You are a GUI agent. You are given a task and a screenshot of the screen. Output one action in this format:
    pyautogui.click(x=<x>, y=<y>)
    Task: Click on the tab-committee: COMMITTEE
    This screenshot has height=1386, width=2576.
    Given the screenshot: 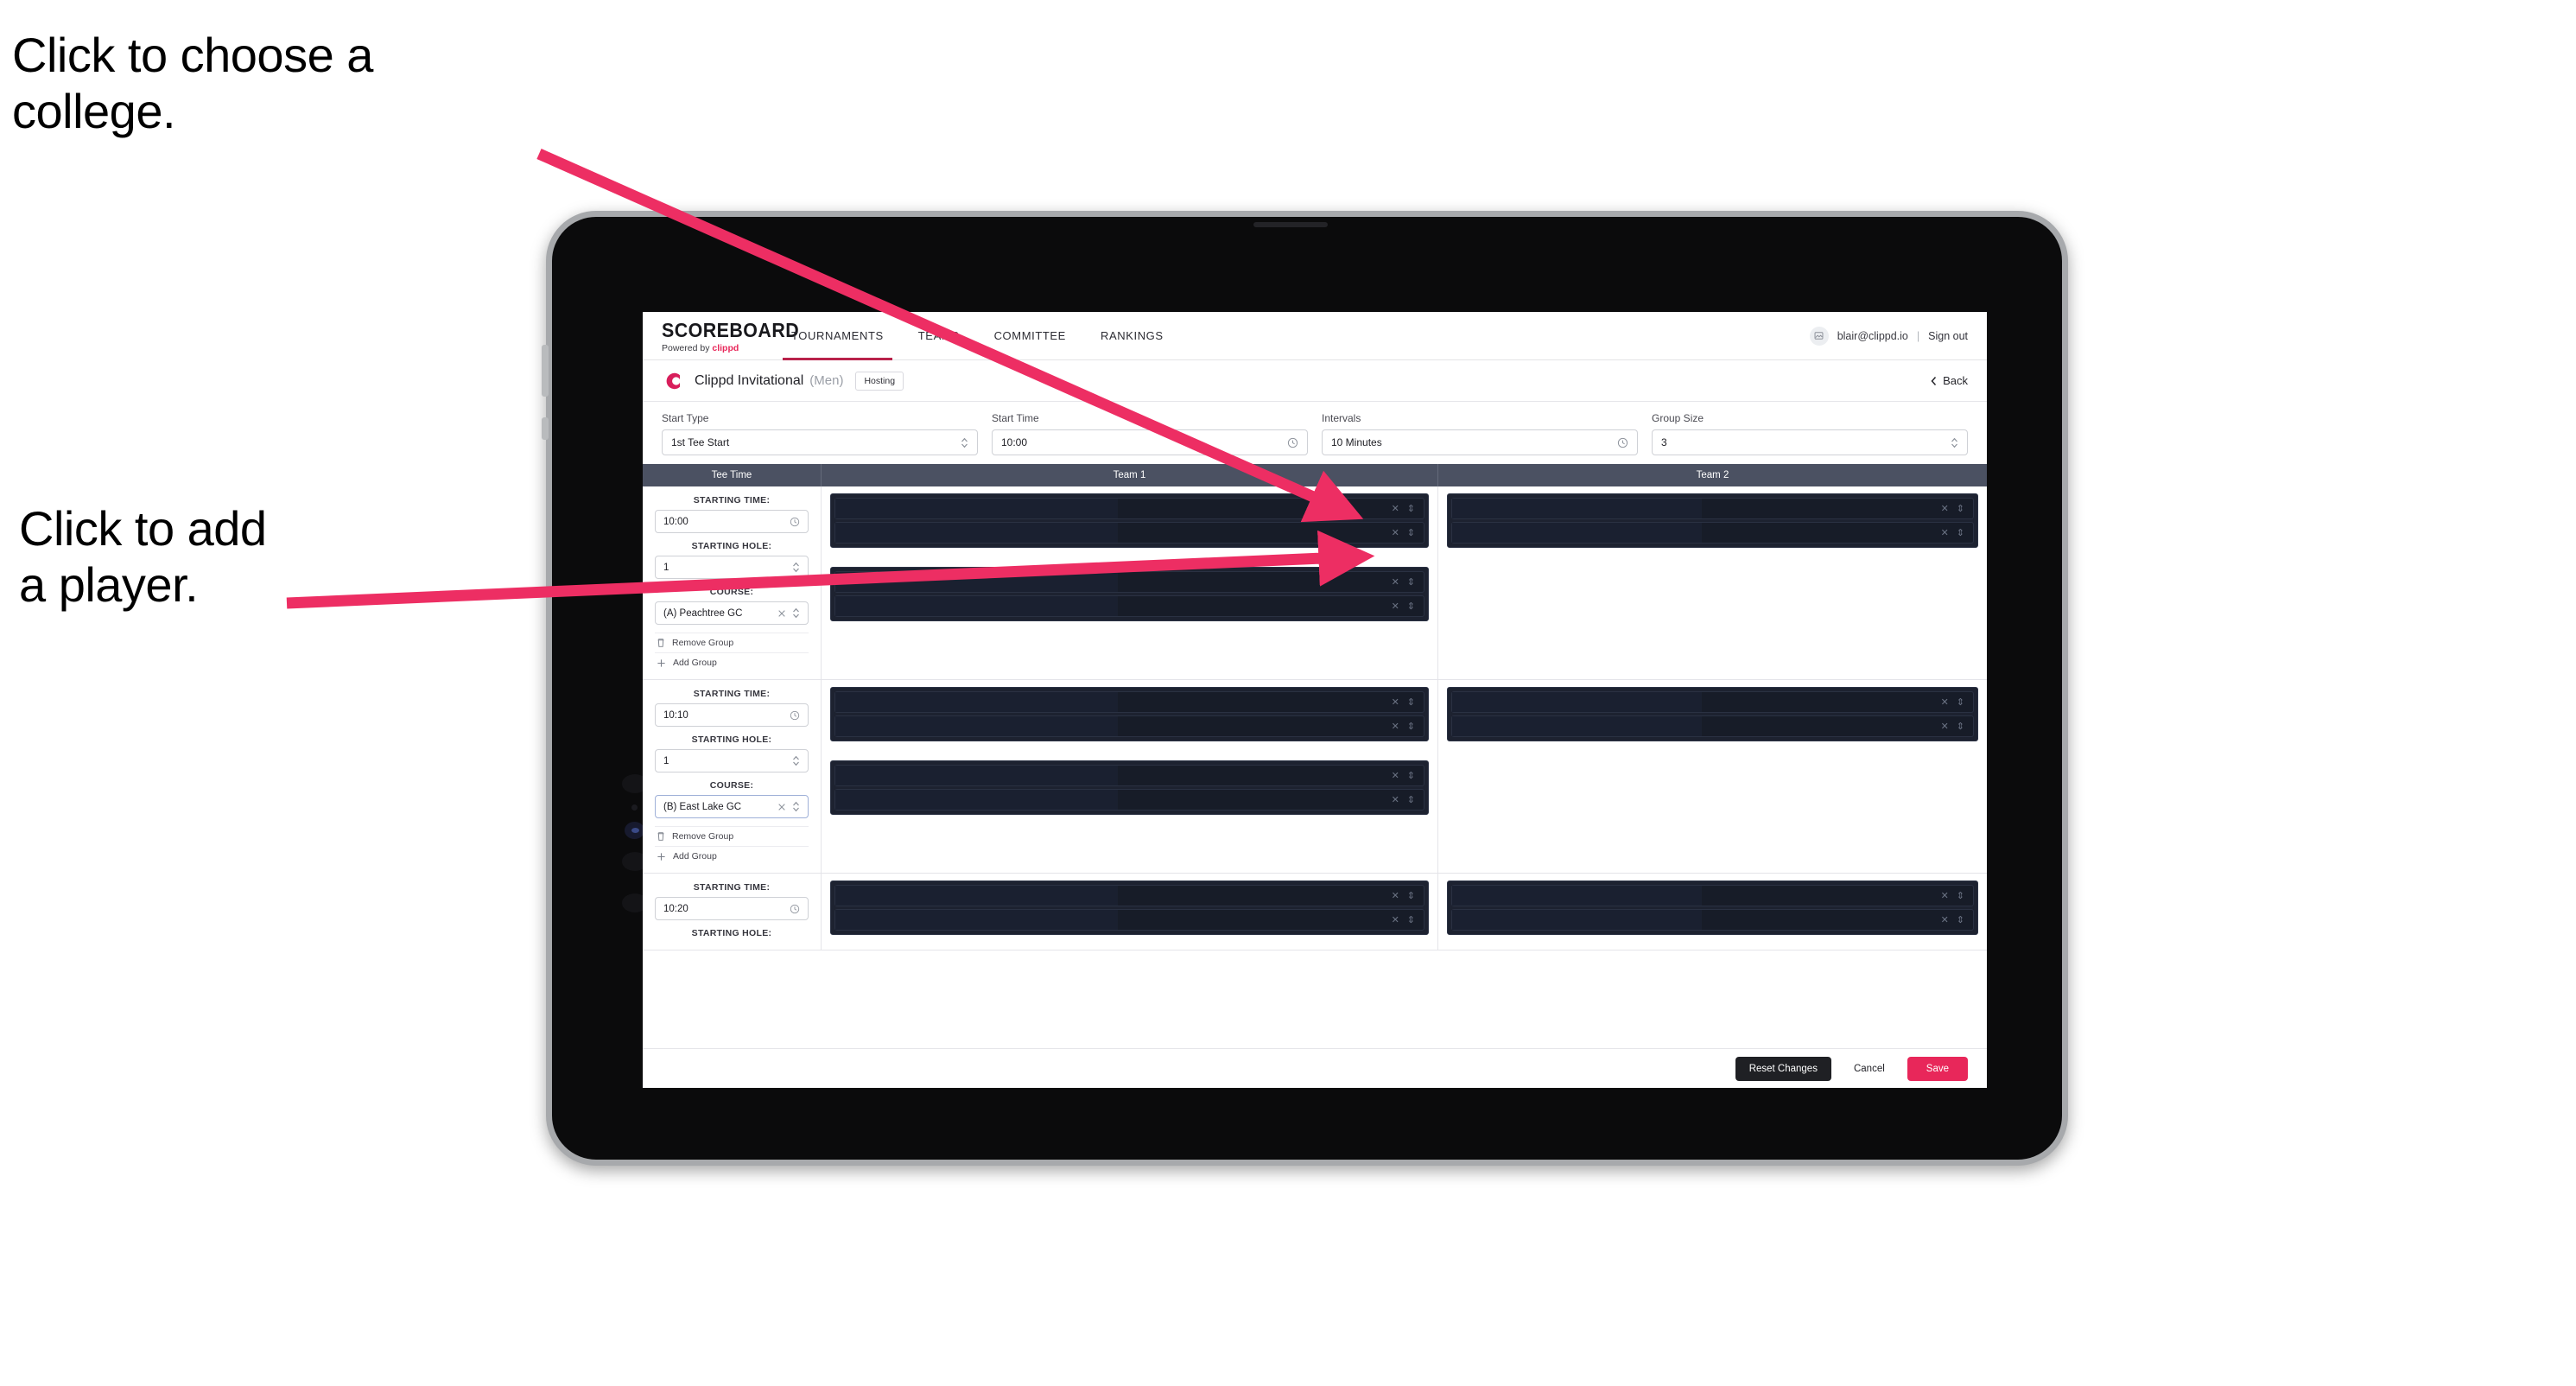 What is the action you would take?
    pyautogui.click(x=1030, y=336)
    